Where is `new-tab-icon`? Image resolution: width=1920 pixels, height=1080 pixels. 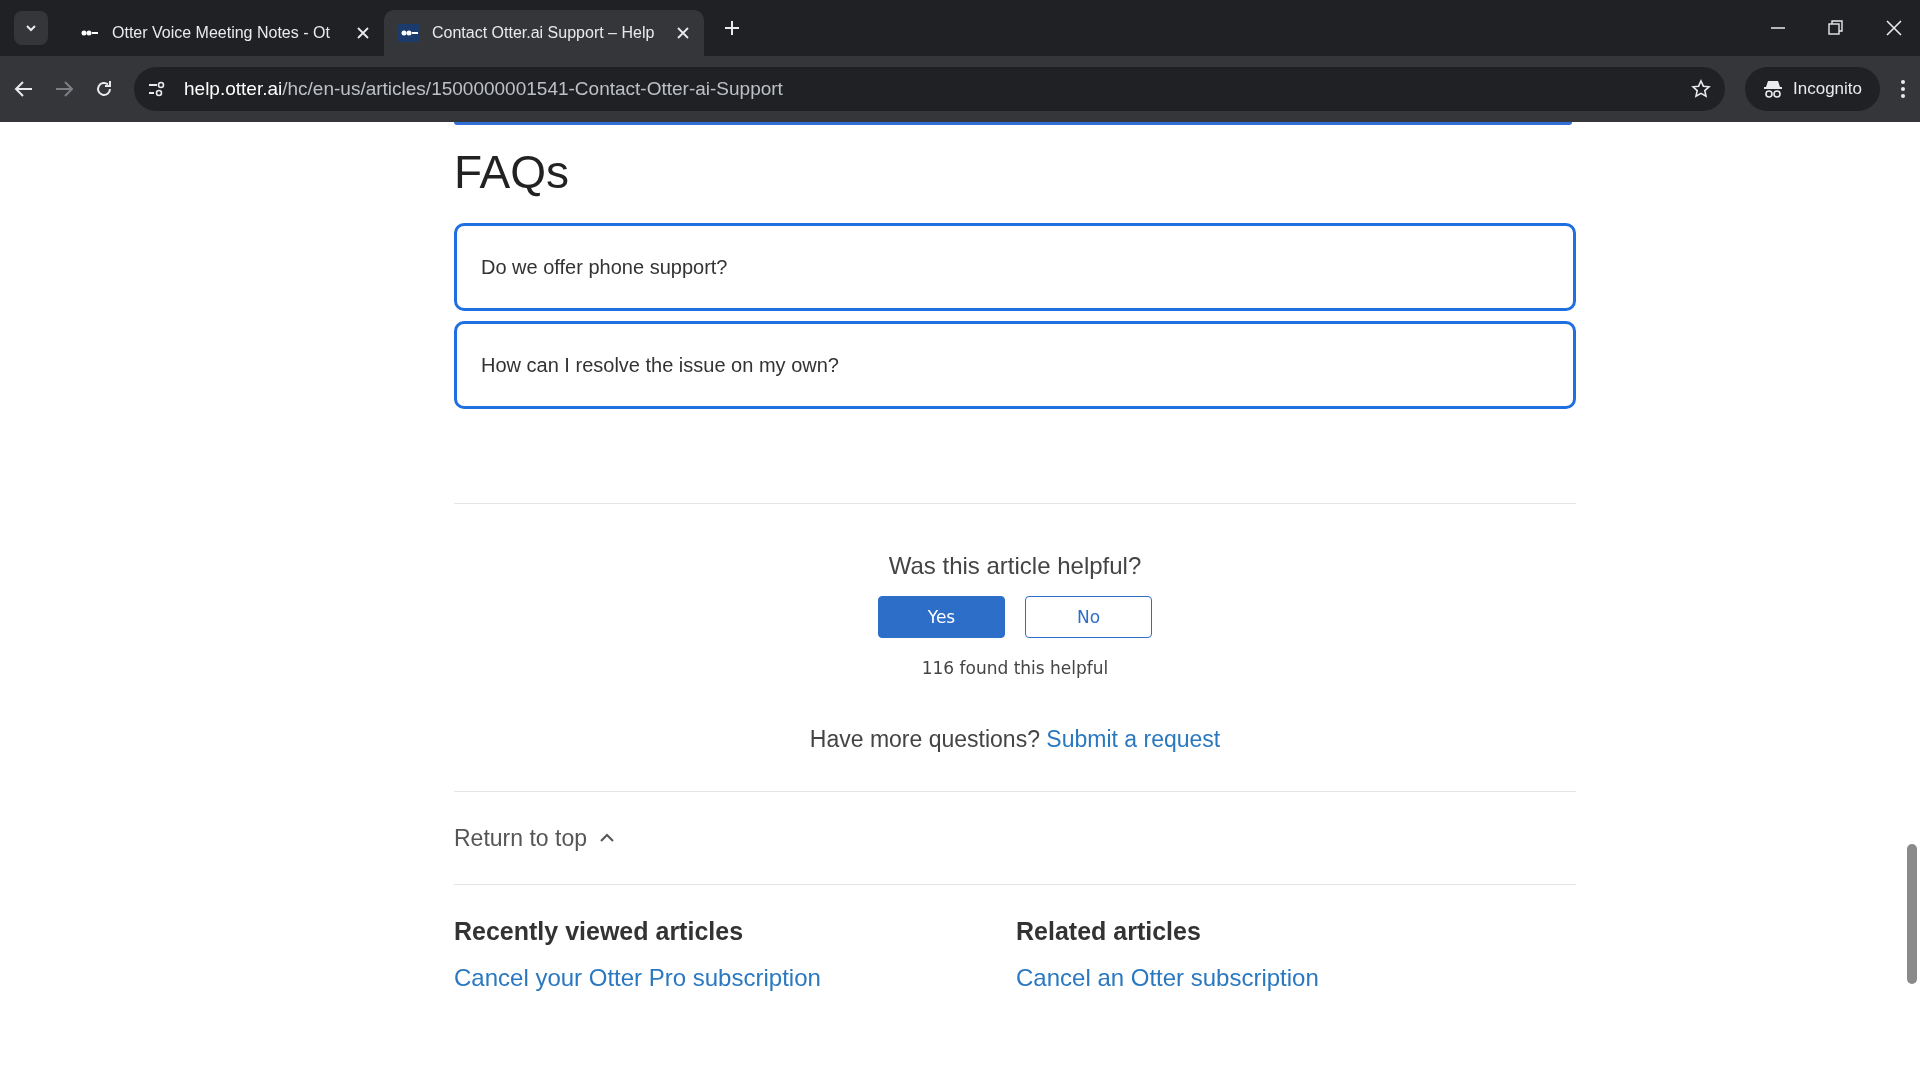 new-tab-icon is located at coordinates (732, 28).